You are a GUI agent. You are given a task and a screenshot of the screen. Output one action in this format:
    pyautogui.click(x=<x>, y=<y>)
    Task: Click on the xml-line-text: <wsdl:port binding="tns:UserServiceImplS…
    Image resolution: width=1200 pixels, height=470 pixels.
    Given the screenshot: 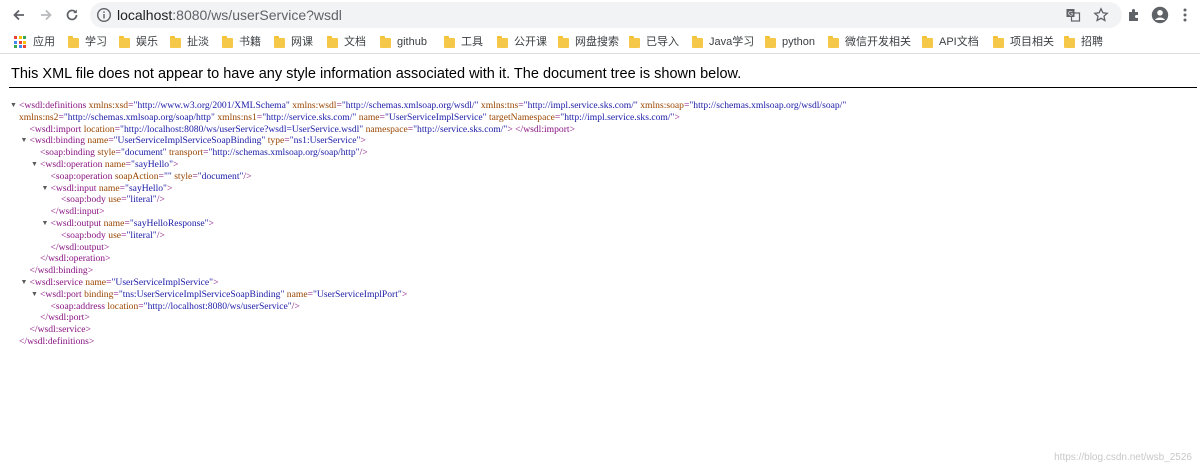 What is the action you would take?
    pyautogui.click(x=224, y=294)
    